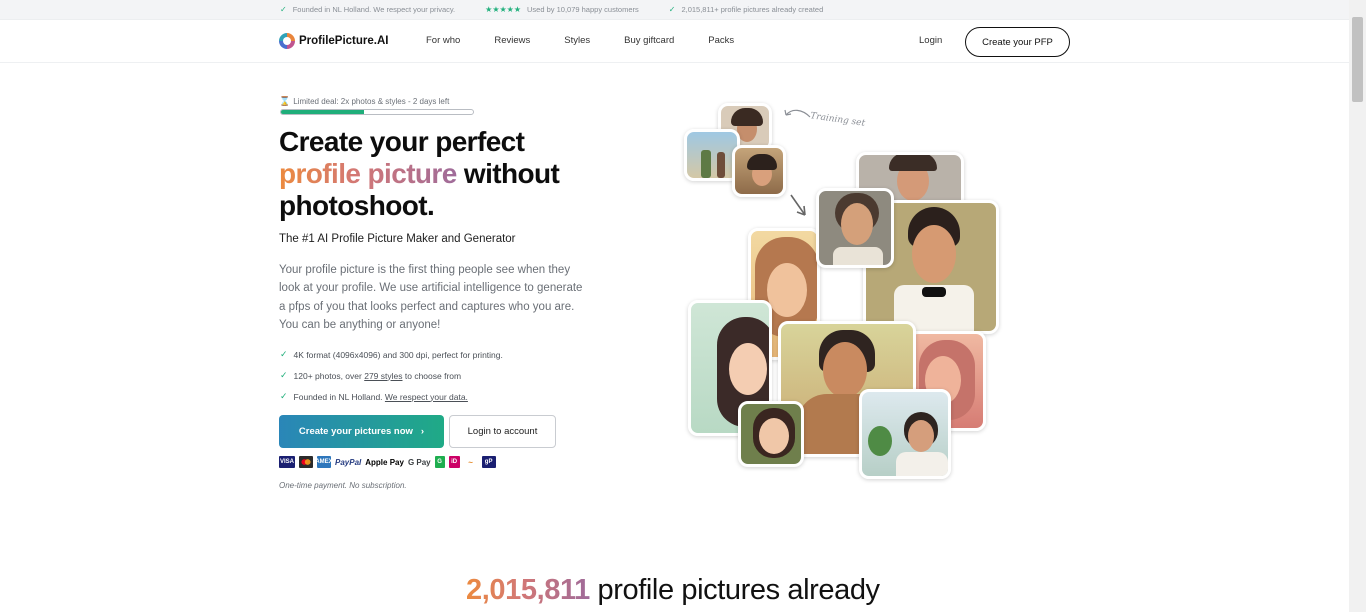 The width and height of the screenshot is (1366, 612). I want to click on title-part-3: photoshoot., so click(357, 205).